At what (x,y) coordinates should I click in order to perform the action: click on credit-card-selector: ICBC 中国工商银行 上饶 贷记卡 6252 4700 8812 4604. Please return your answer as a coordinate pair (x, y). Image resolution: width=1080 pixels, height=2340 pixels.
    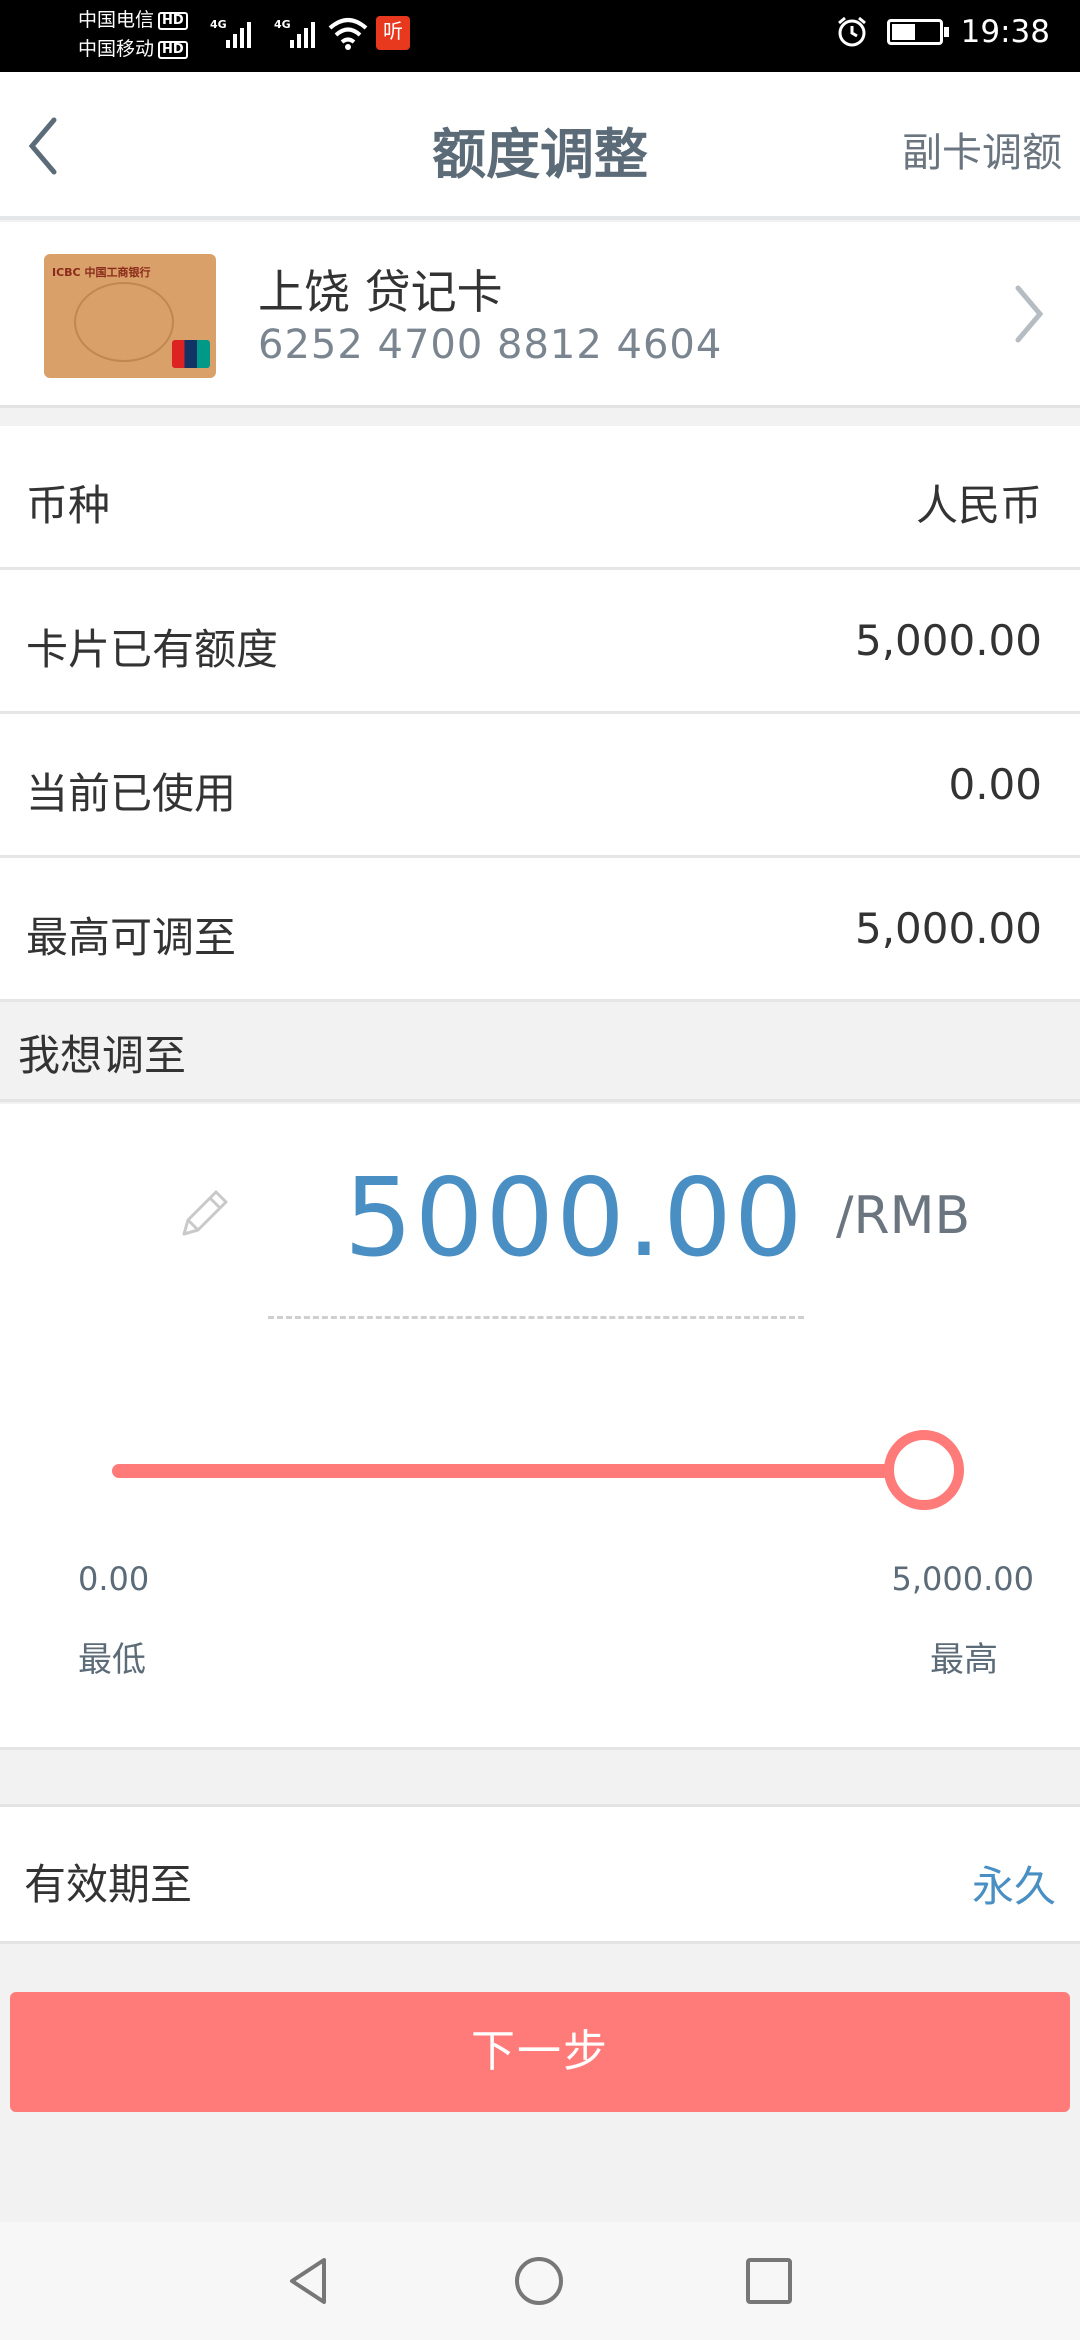
    Looking at the image, I should click on (540, 315).